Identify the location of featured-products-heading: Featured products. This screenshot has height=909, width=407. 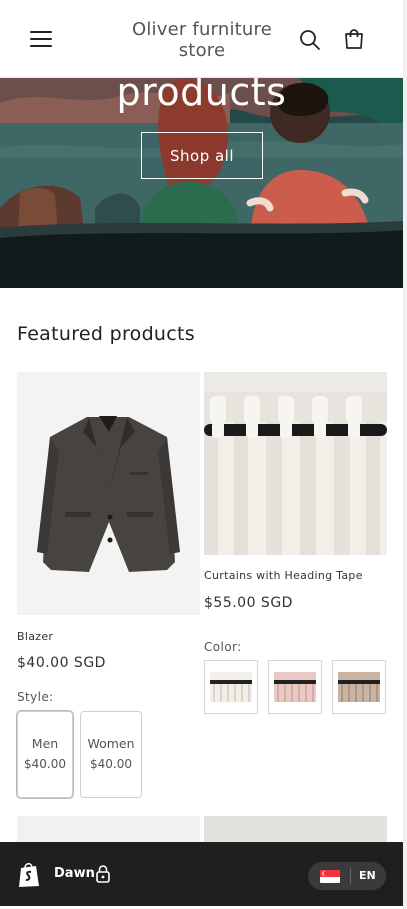
(106, 334).